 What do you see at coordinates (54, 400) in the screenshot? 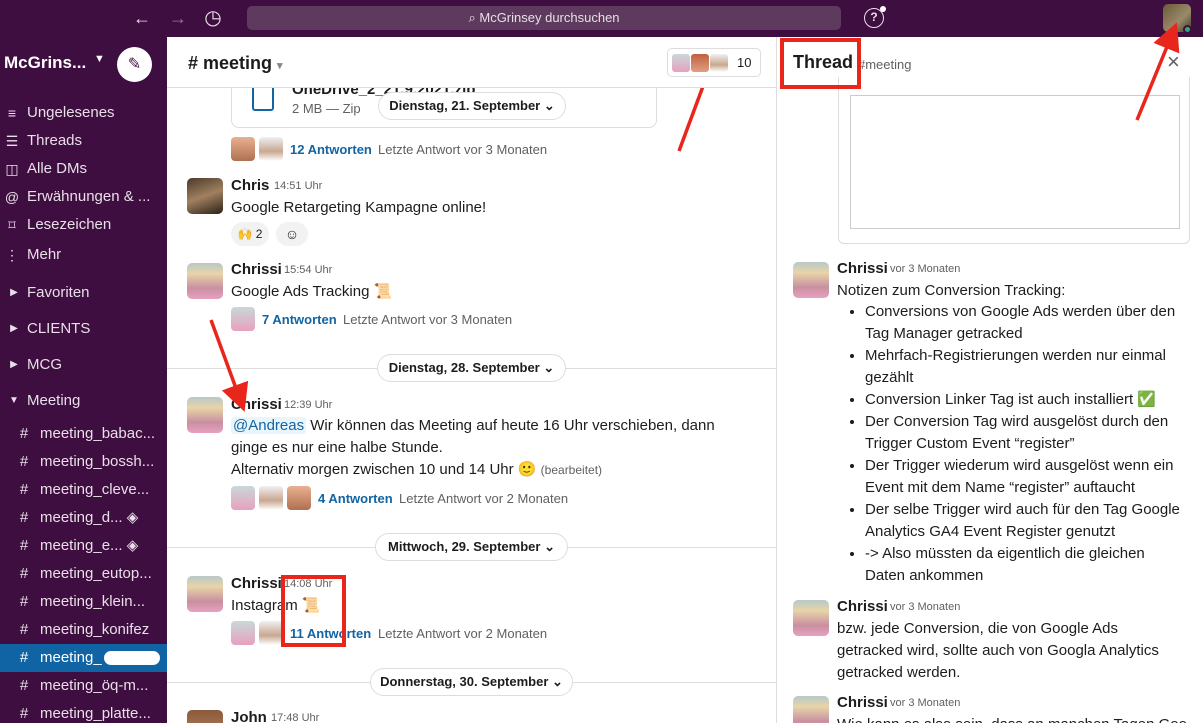
I see `section-label: Meeting` at bounding box center [54, 400].